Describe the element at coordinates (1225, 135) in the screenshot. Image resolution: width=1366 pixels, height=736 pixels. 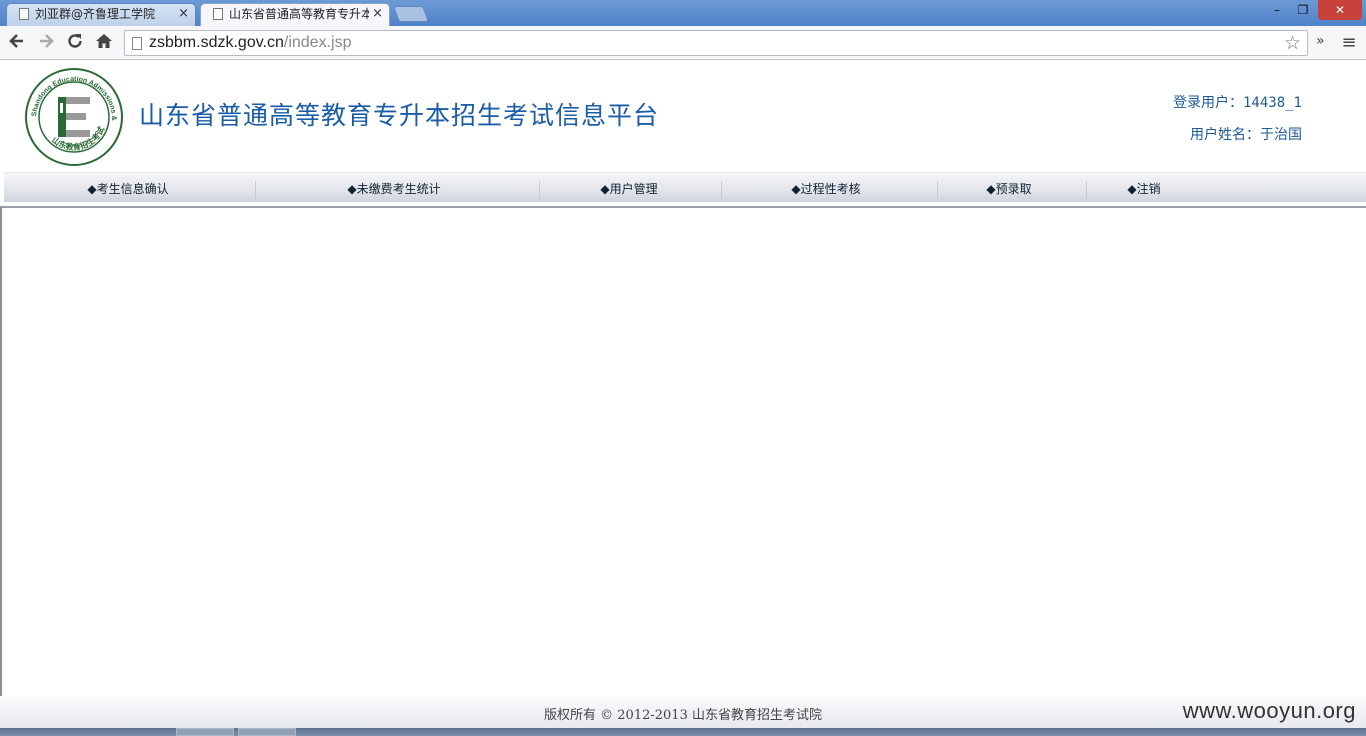
I see `user-name-label: 用户姓名：` at that location.